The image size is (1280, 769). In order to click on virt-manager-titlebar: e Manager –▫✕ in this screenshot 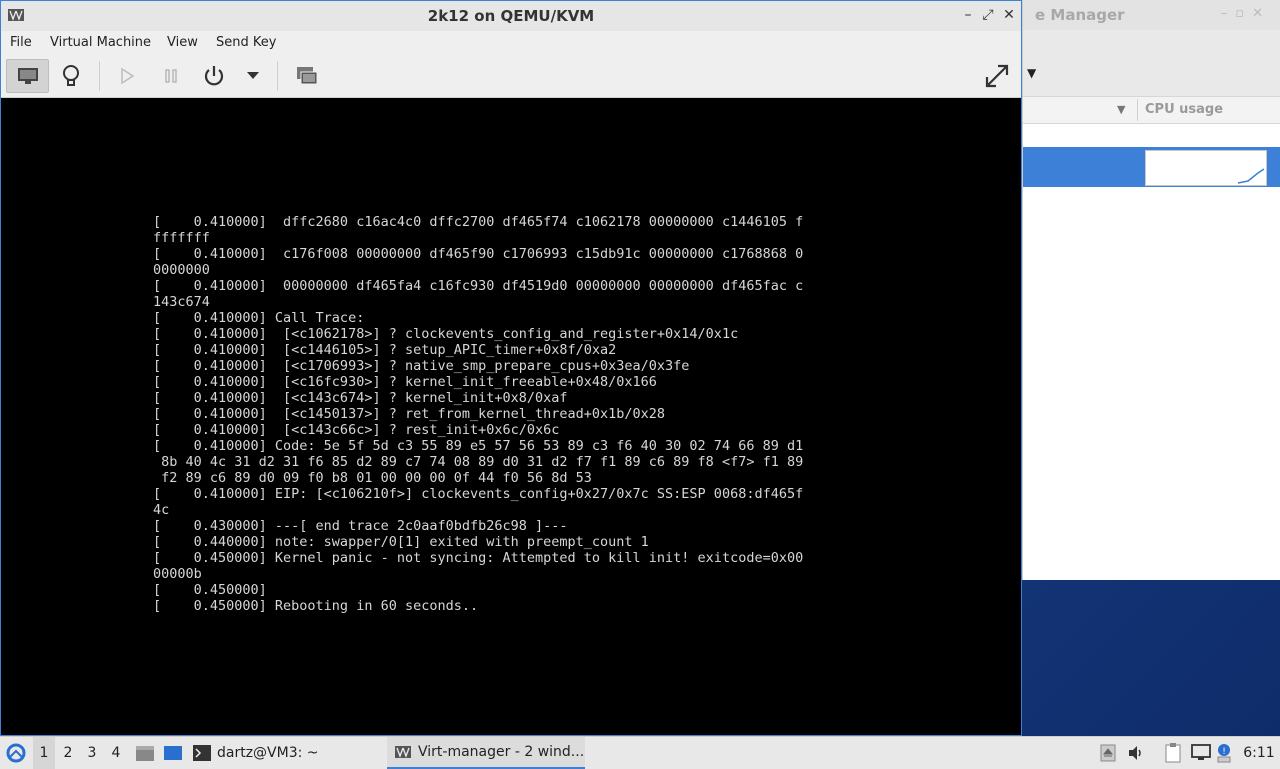, I will do `click(1151, 15)`.